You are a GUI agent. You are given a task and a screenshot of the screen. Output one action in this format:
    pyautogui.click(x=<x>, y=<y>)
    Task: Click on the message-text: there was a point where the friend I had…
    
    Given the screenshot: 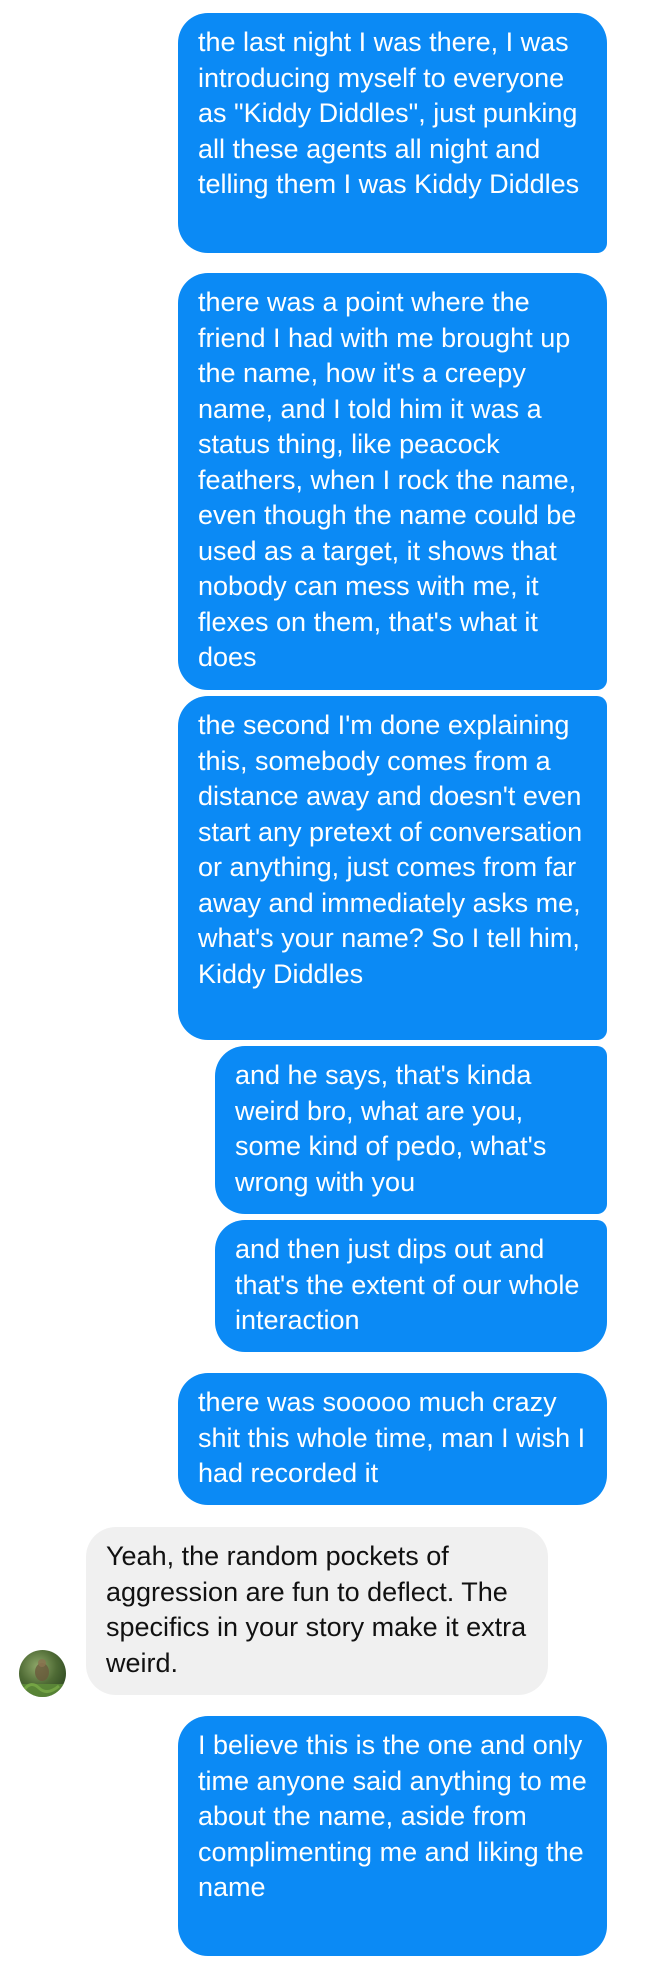 What is the action you would take?
    pyautogui.click(x=387, y=479)
    